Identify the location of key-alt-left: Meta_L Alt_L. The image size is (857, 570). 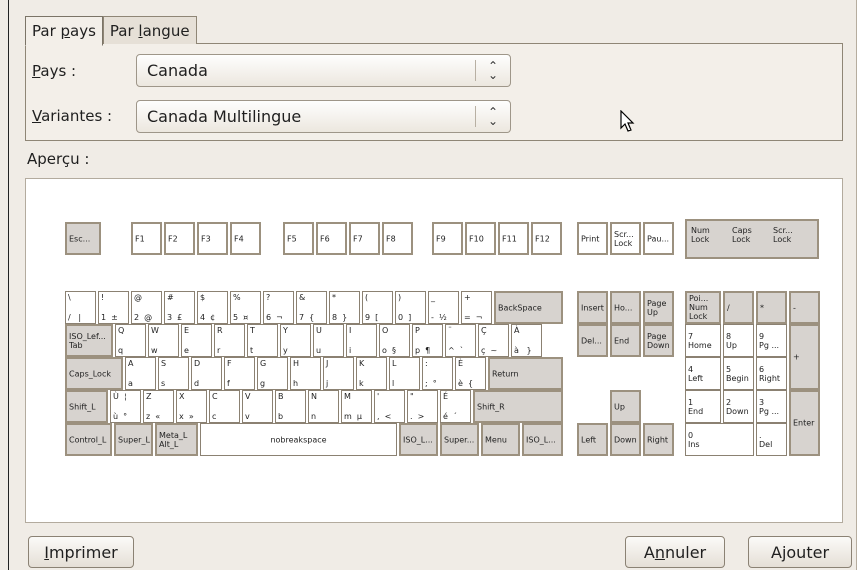
(176, 439).